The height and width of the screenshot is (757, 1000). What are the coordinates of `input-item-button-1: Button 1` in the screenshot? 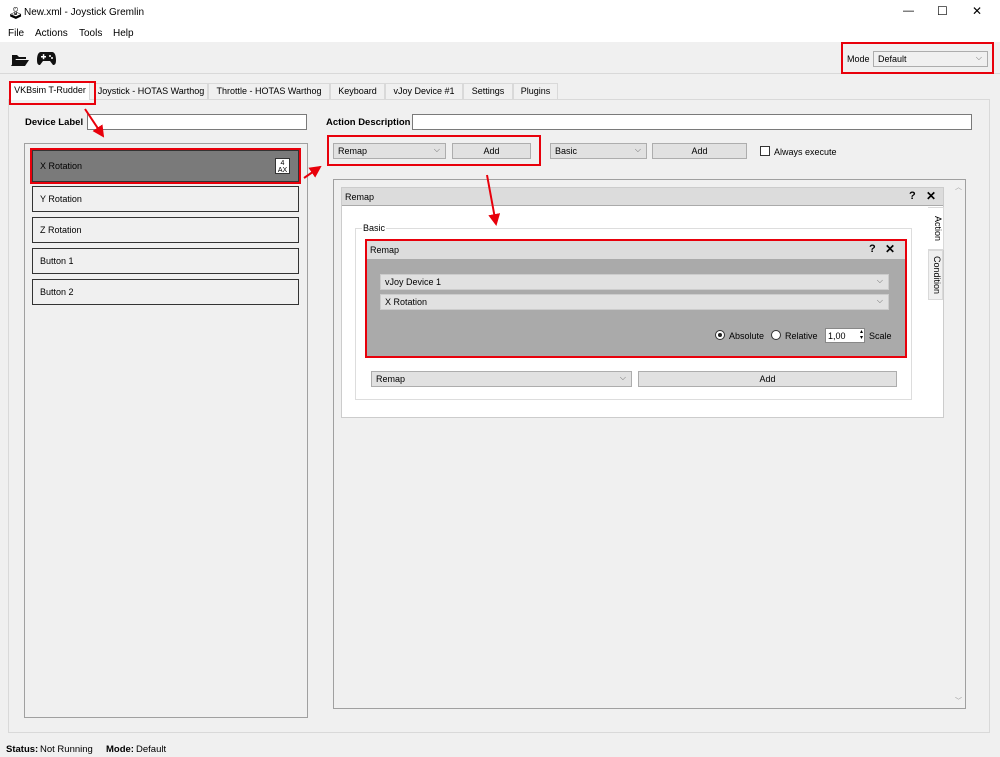 It's located at (165, 261).